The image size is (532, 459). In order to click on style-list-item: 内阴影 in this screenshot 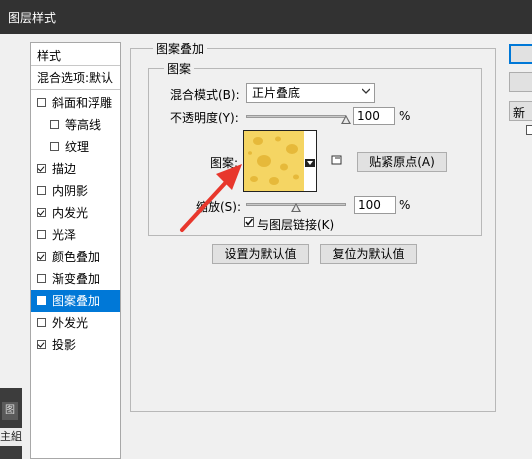, I will do `click(75, 191)`.